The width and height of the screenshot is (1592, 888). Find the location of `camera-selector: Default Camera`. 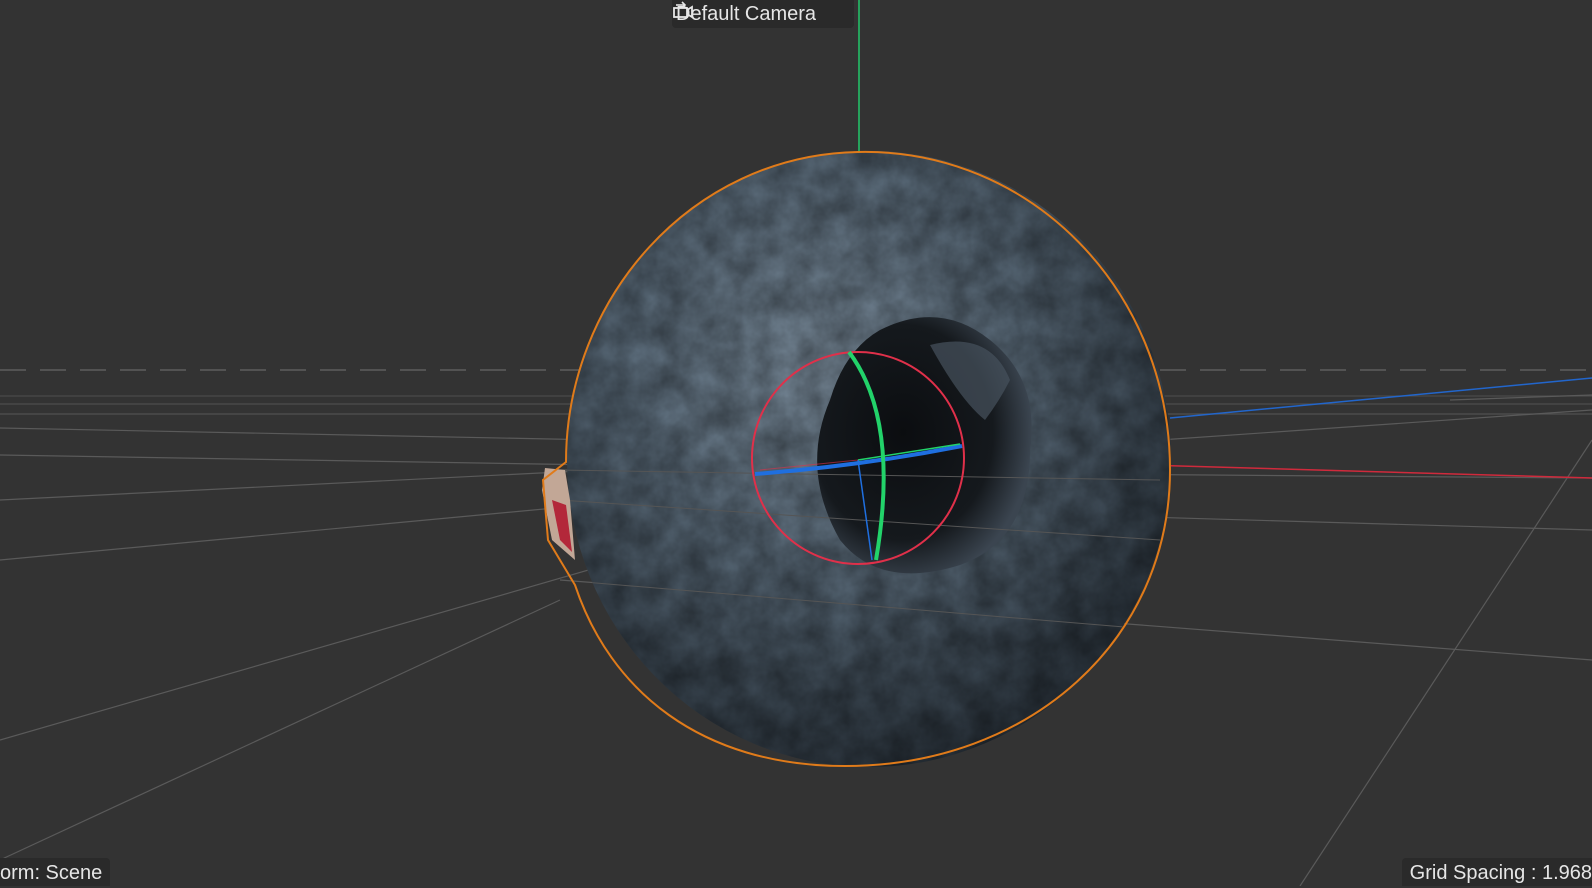

camera-selector: Default Camera is located at coordinates (763, 14).